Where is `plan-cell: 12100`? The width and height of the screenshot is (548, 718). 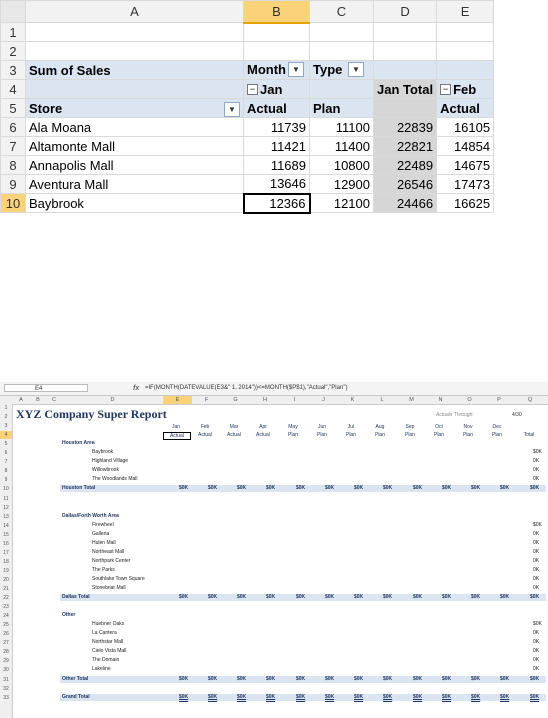 plan-cell: 12100 is located at coordinates (341, 203).